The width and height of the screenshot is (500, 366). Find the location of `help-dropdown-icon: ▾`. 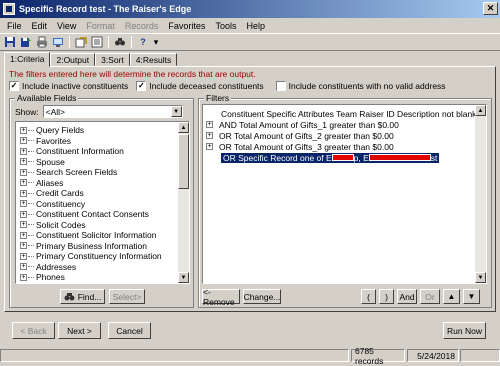

help-dropdown-icon: ▾ is located at coordinates (156, 42).